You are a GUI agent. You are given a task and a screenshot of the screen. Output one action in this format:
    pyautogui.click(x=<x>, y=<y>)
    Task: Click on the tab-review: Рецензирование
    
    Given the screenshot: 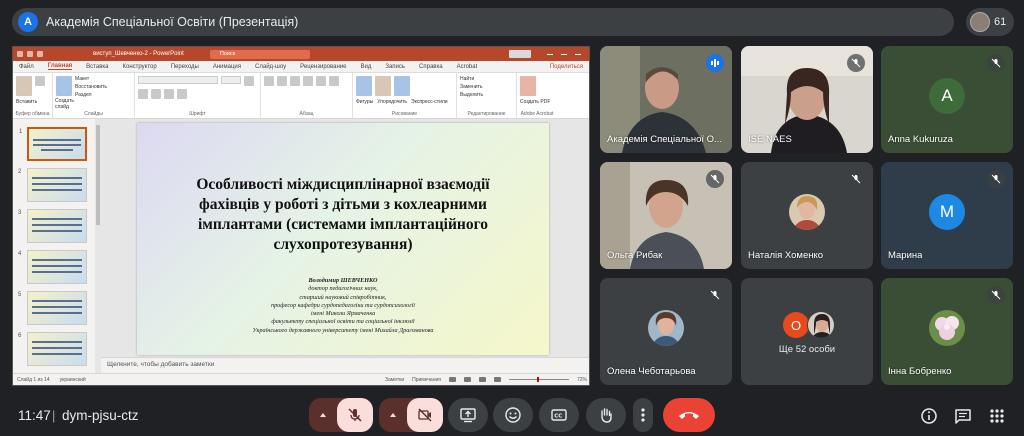 What is the action you would take?
    pyautogui.click(x=323, y=66)
    